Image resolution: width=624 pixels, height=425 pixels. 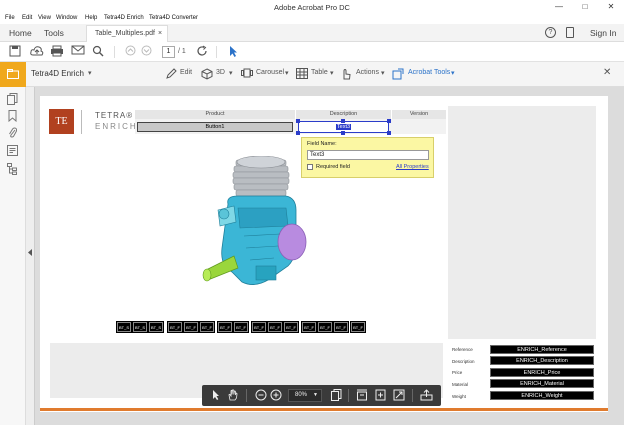 What do you see at coordinates (559, 7) in the screenshot?
I see `minimize-button: —` at bounding box center [559, 7].